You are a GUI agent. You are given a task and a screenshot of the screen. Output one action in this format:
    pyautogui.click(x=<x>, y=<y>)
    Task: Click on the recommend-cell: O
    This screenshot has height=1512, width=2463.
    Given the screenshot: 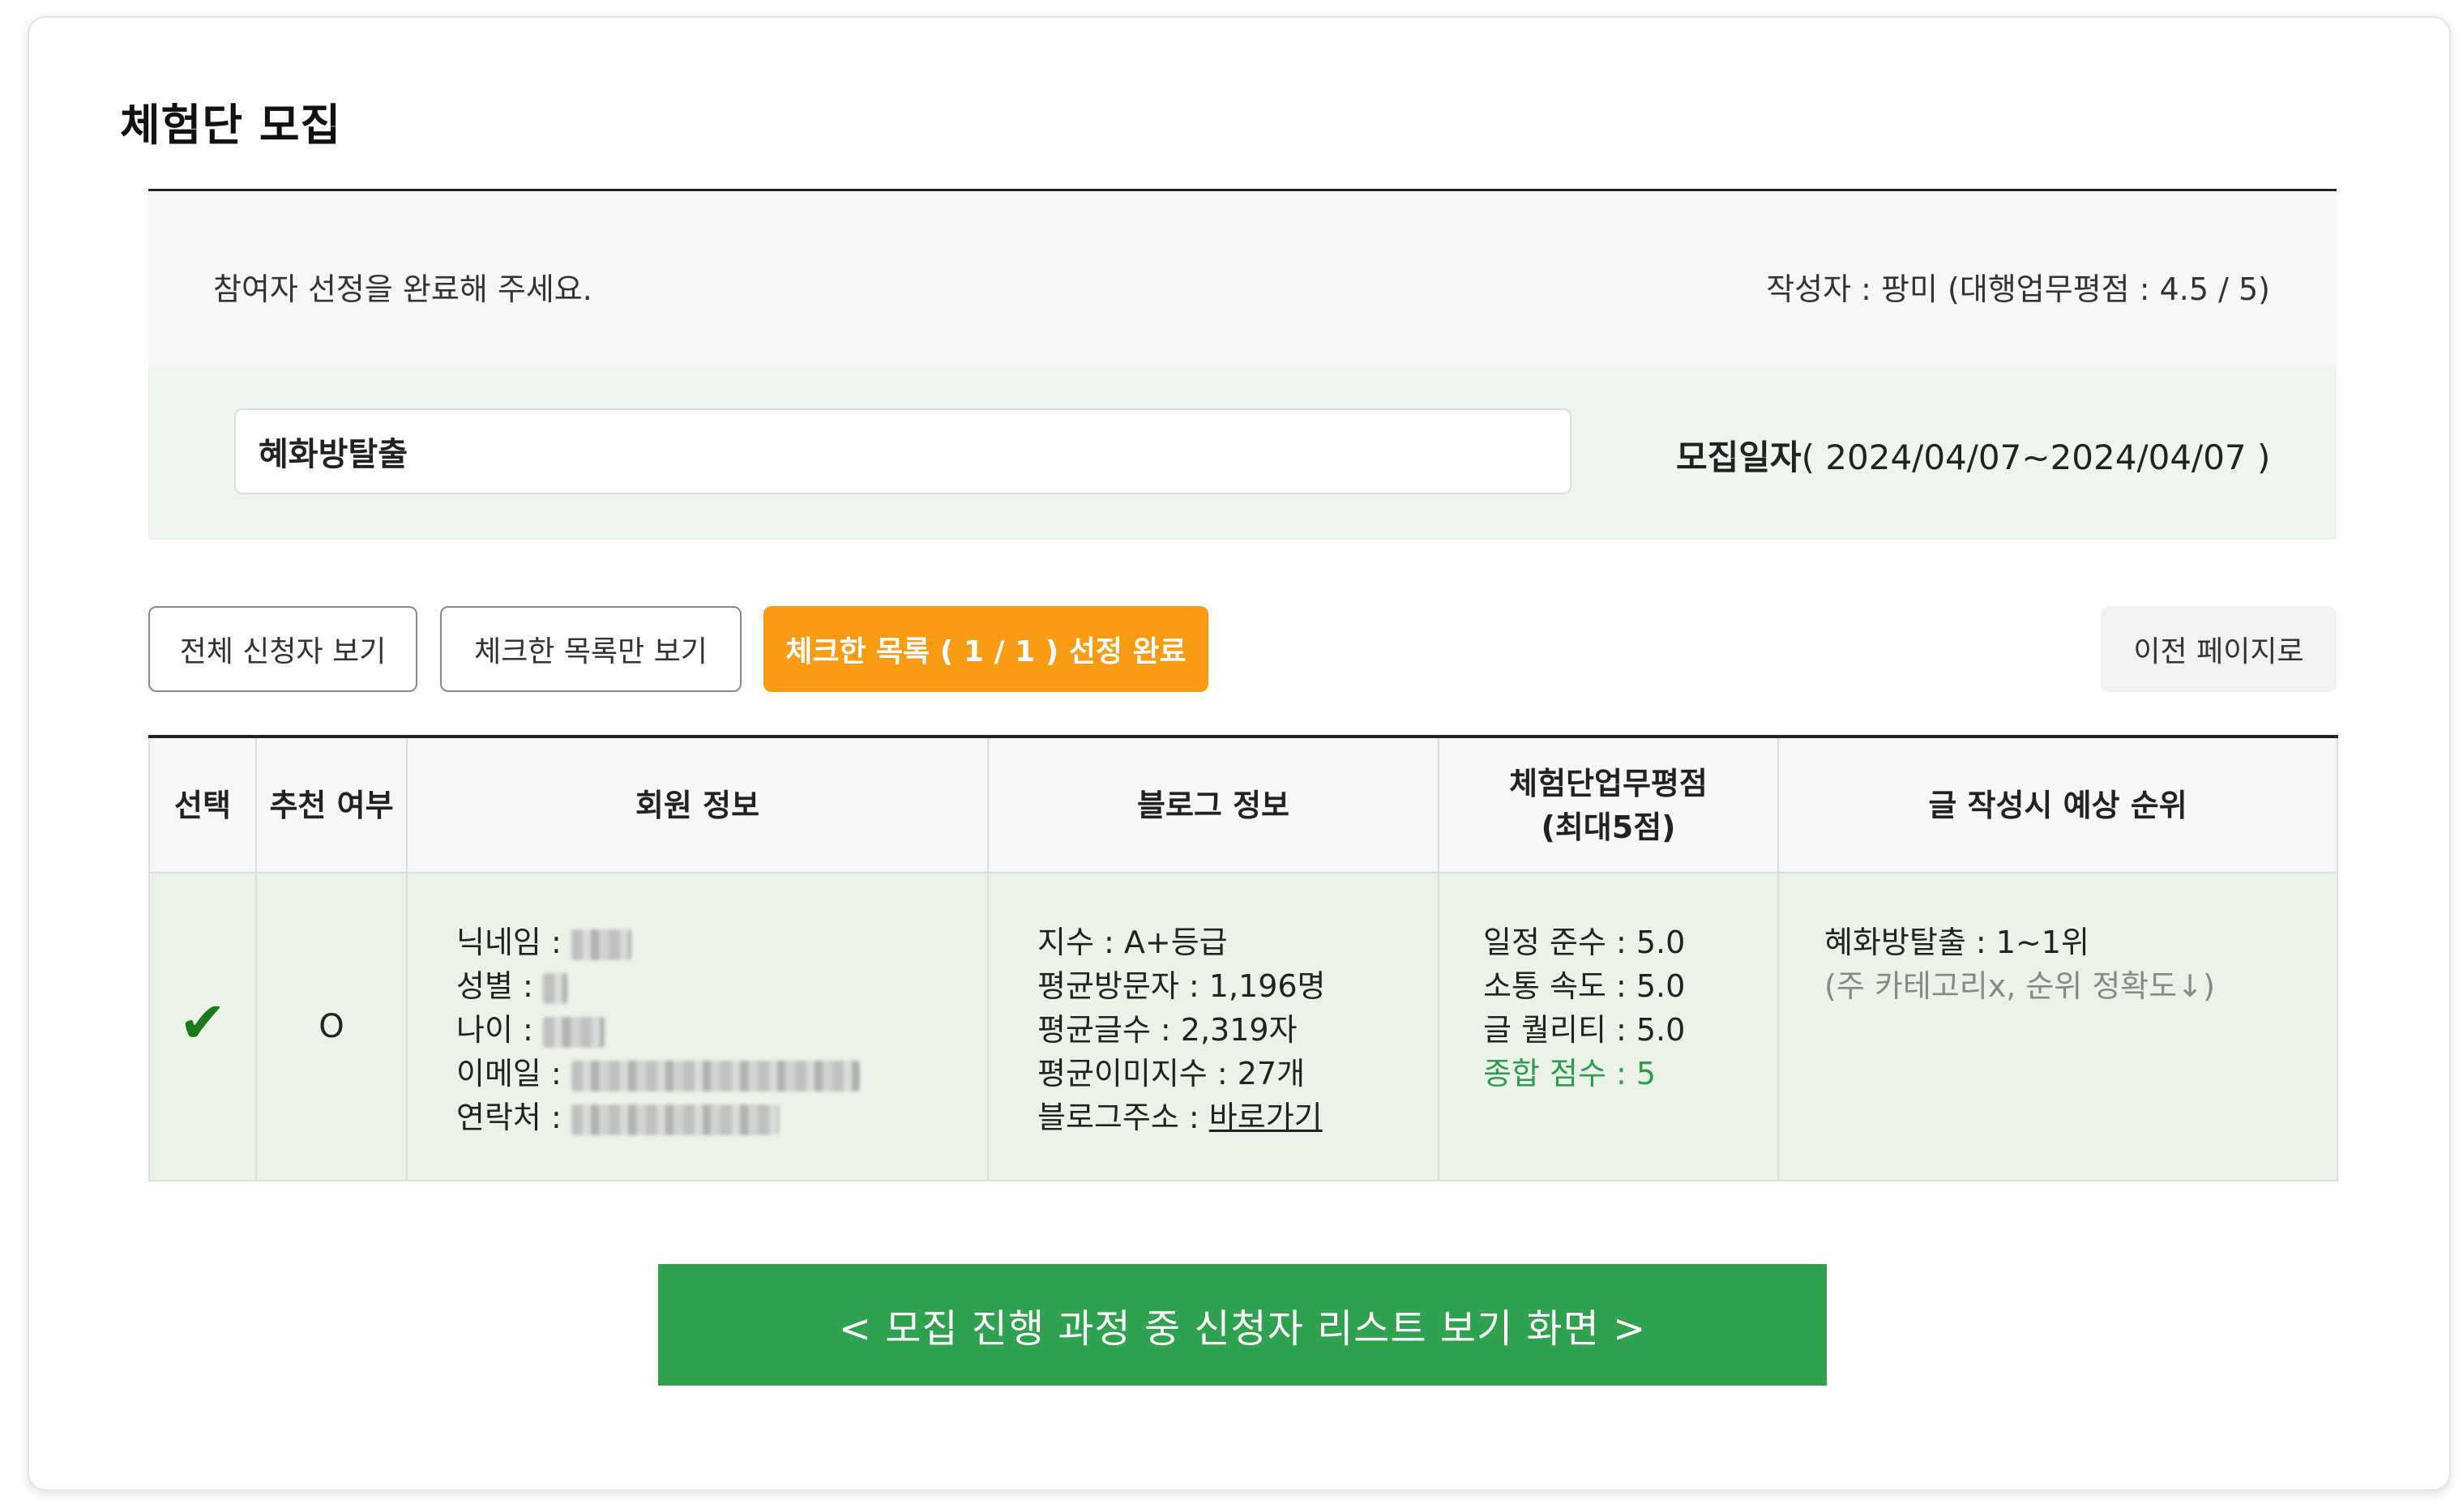 What is the action you would take?
    pyautogui.click(x=332, y=1027)
    